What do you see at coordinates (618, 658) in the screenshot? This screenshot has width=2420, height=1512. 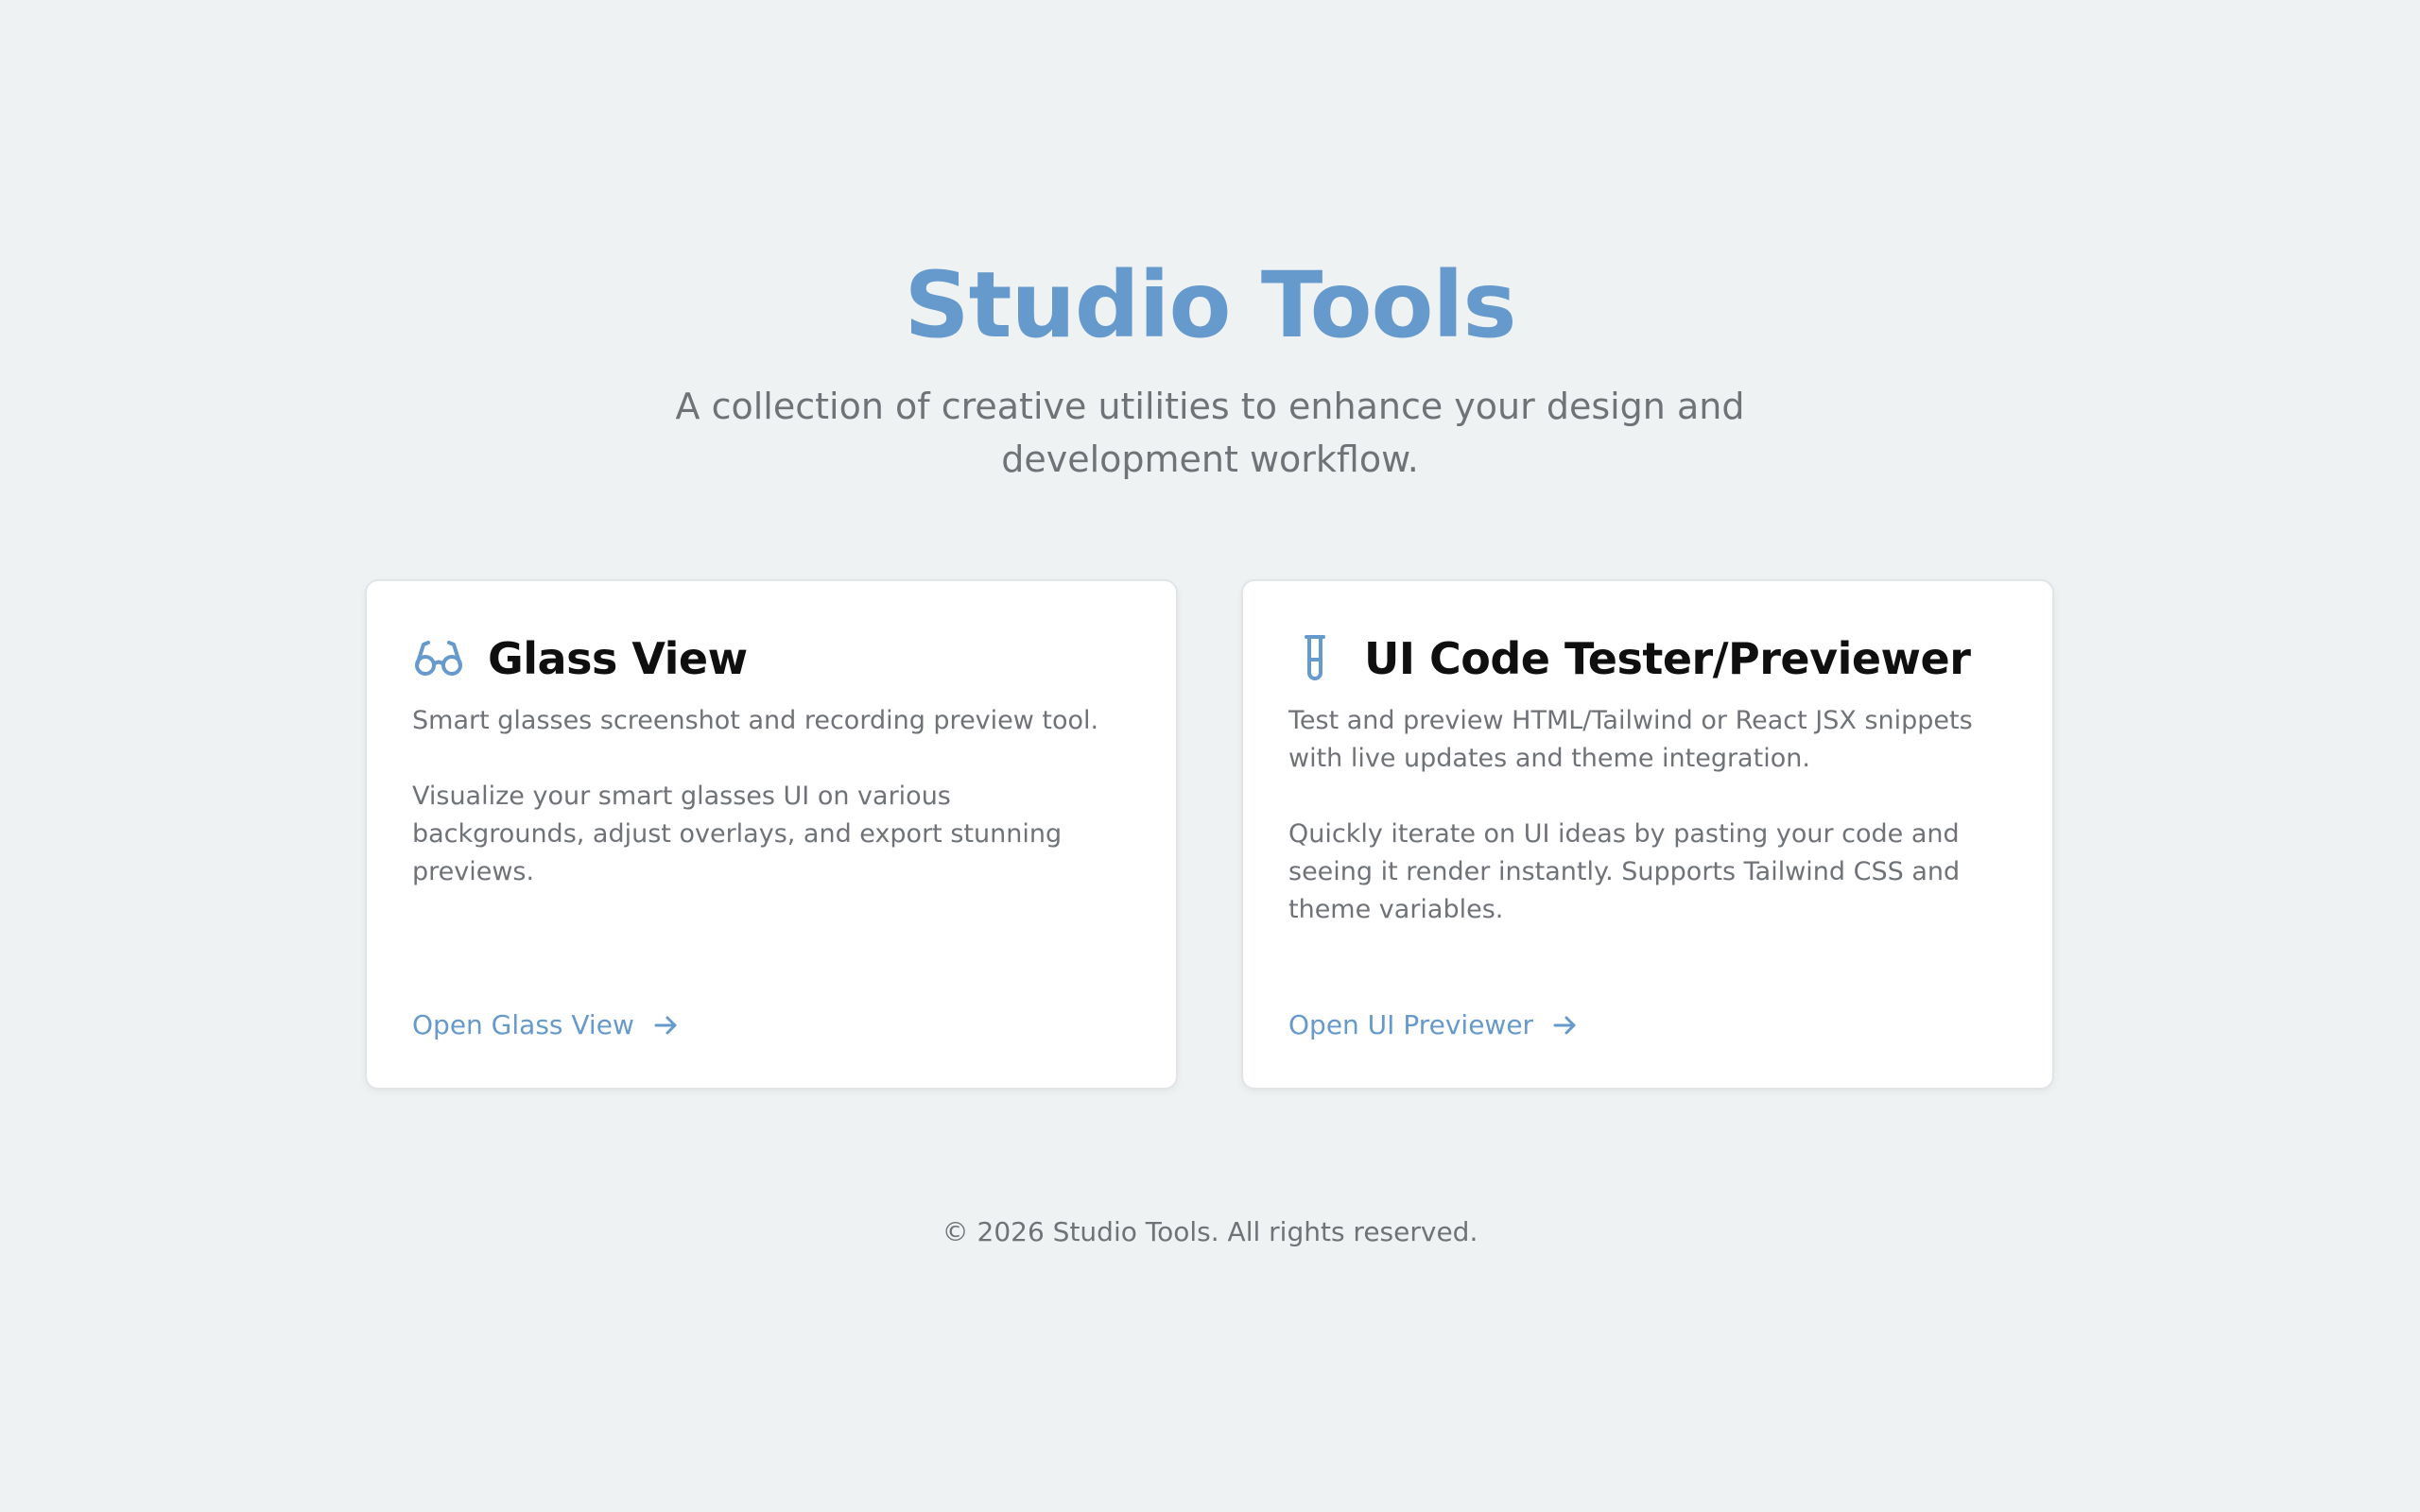 I see `card-title: Glass View` at bounding box center [618, 658].